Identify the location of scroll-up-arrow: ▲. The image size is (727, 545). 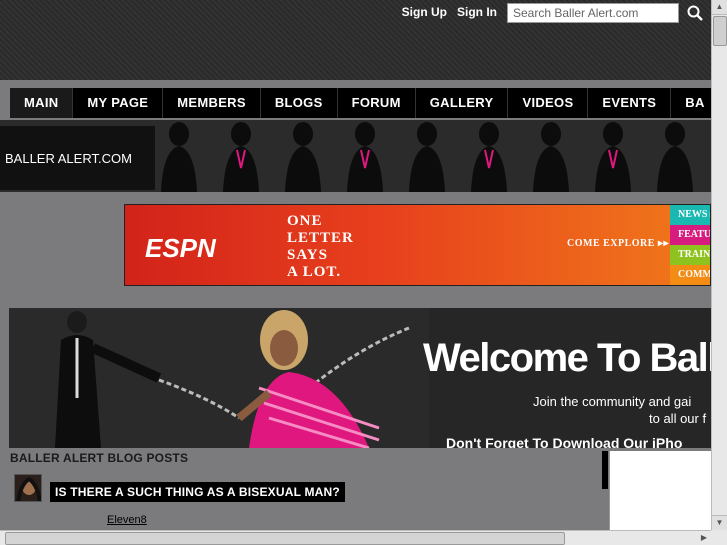
(719, 7).